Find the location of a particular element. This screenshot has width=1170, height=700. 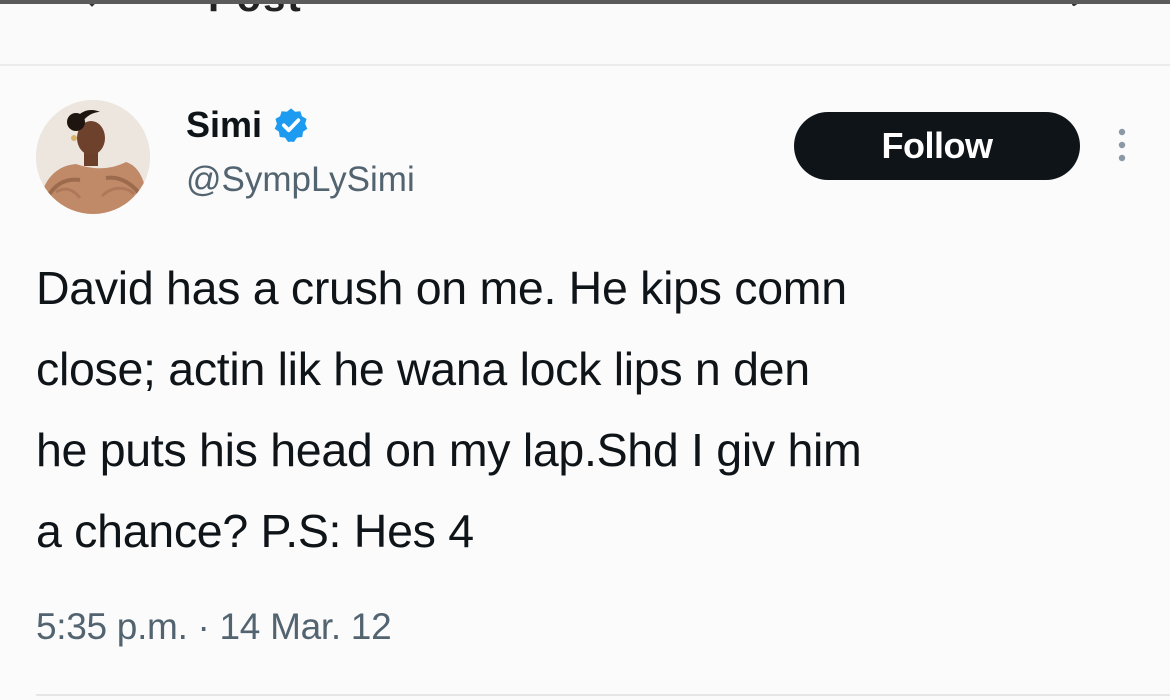

reply-icon is located at coordinates (1100, 10).